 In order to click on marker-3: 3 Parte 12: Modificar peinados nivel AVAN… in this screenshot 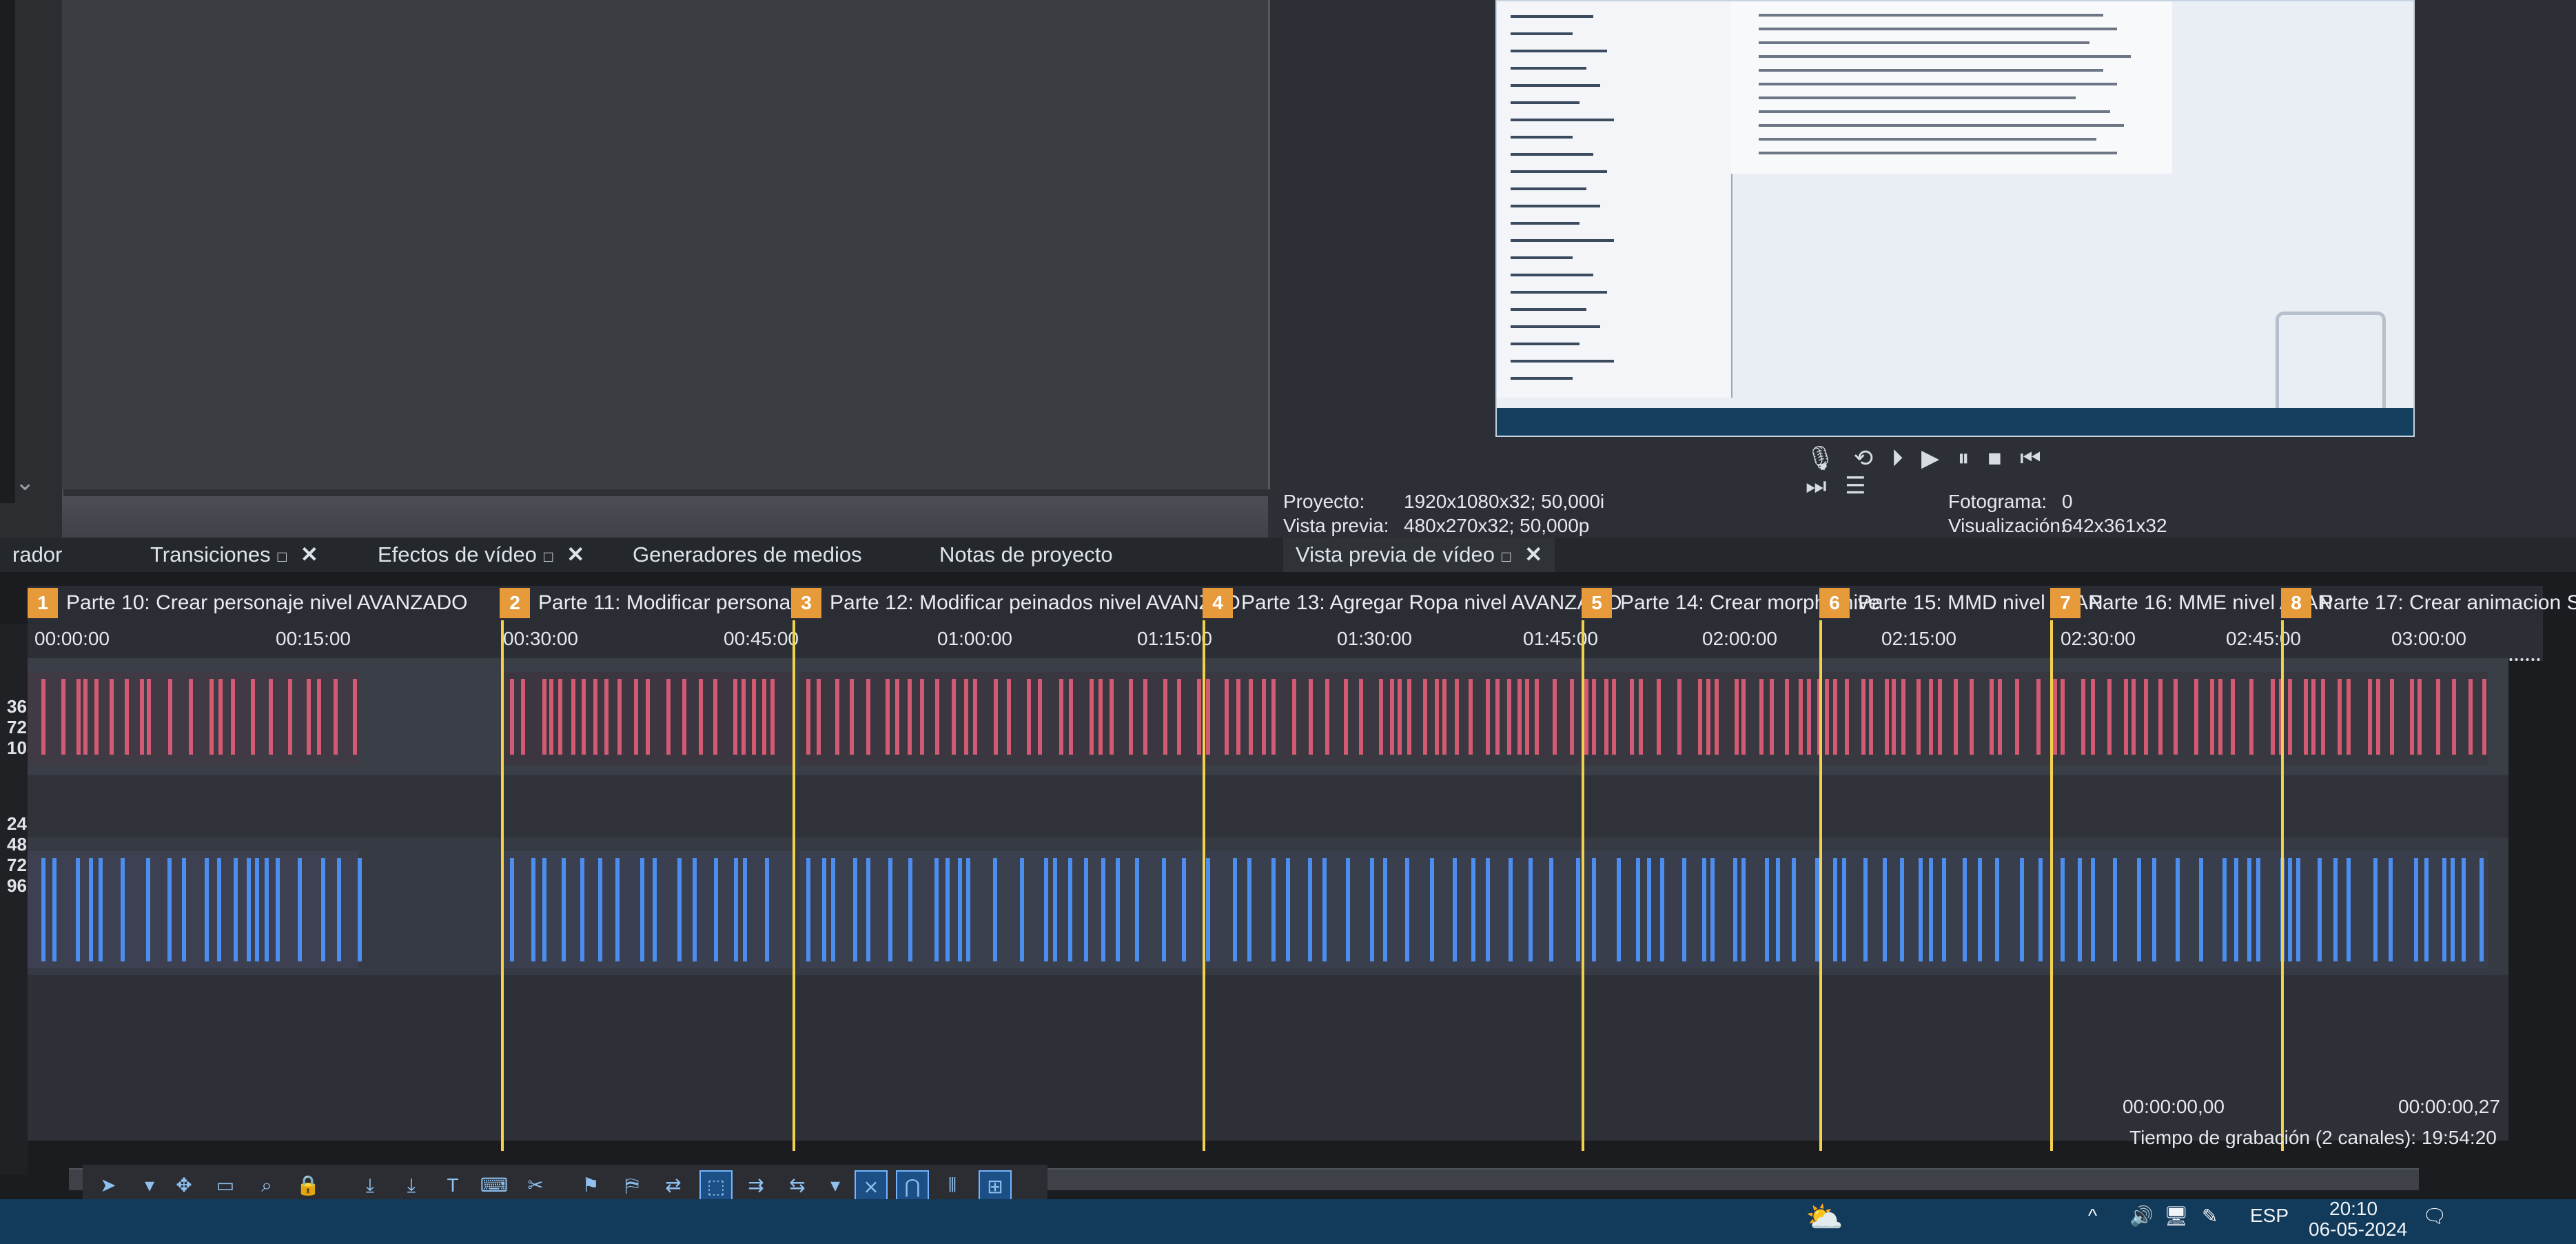, I will do `click(1015, 603)`.